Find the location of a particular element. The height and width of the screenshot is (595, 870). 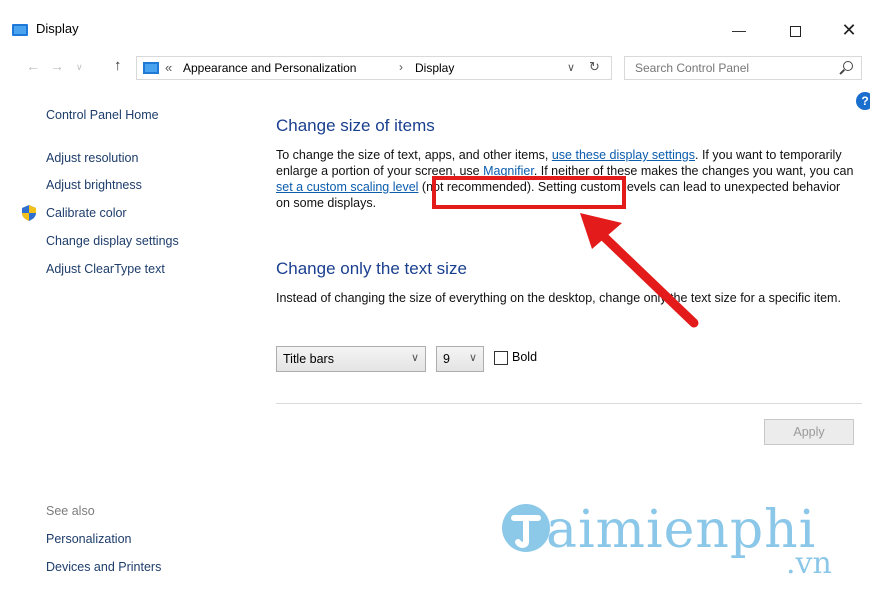

taimienphi-logo-icon is located at coordinates (526, 528).